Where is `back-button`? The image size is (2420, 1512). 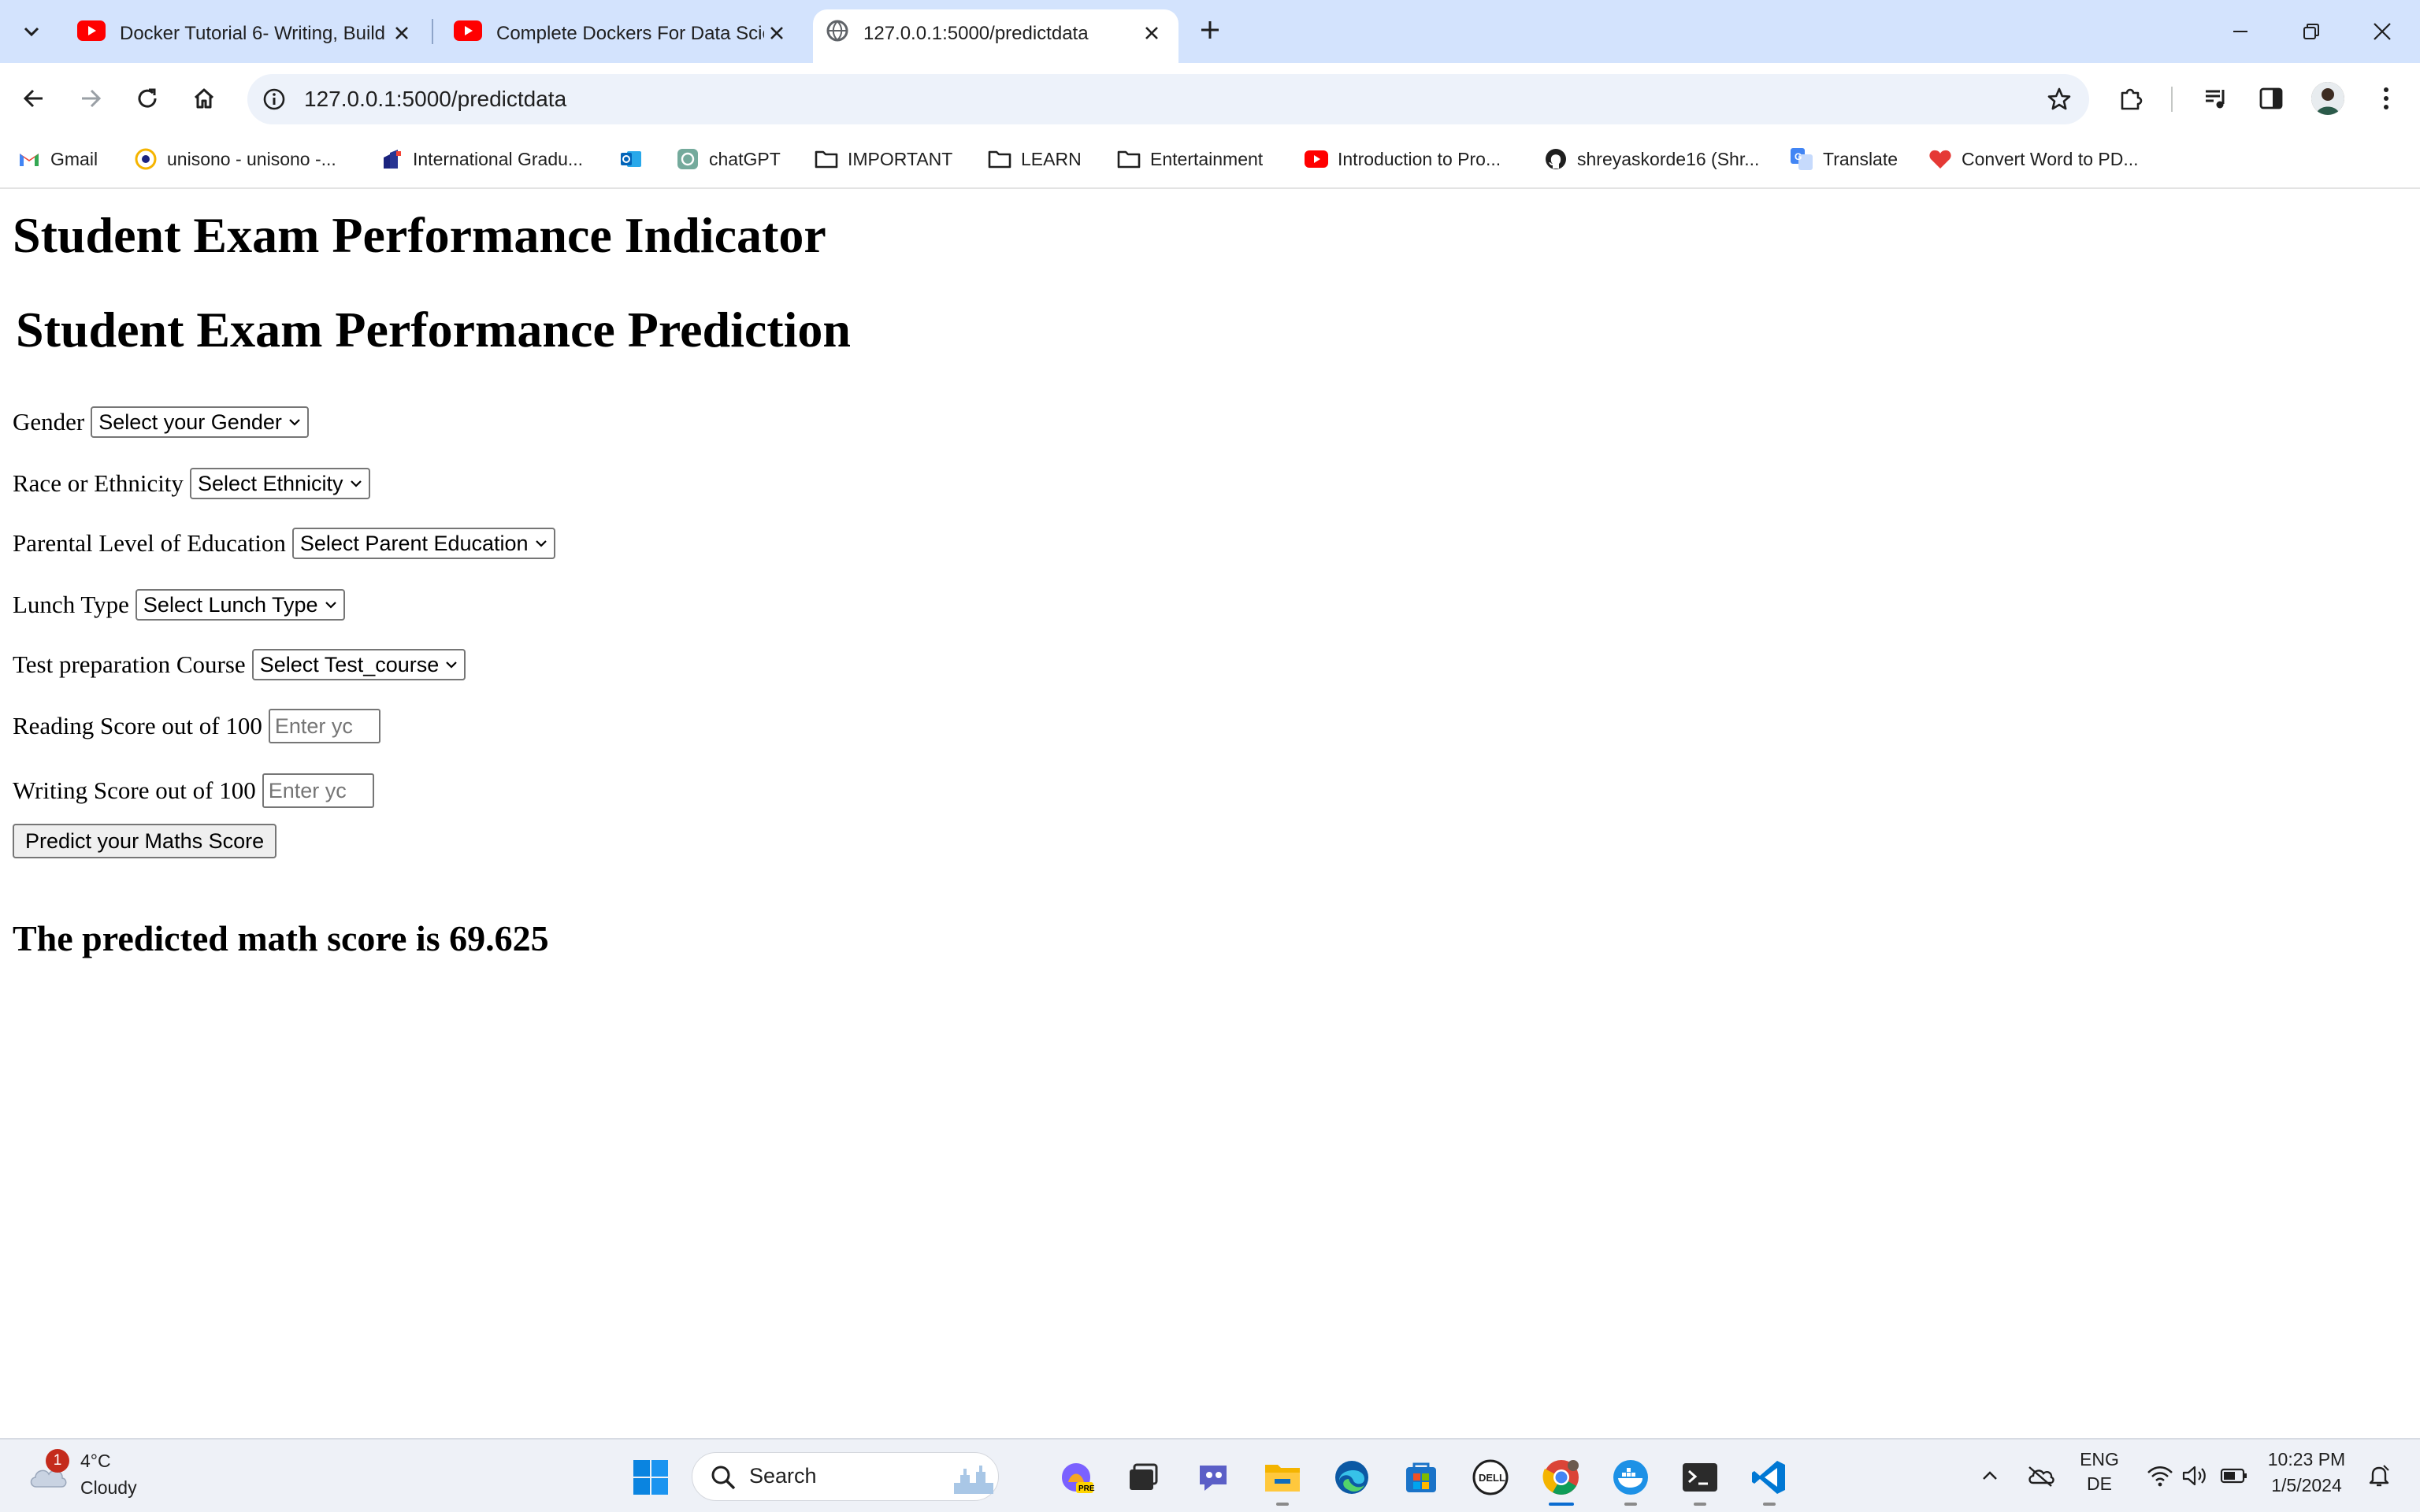
back-button is located at coordinates (34, 98).